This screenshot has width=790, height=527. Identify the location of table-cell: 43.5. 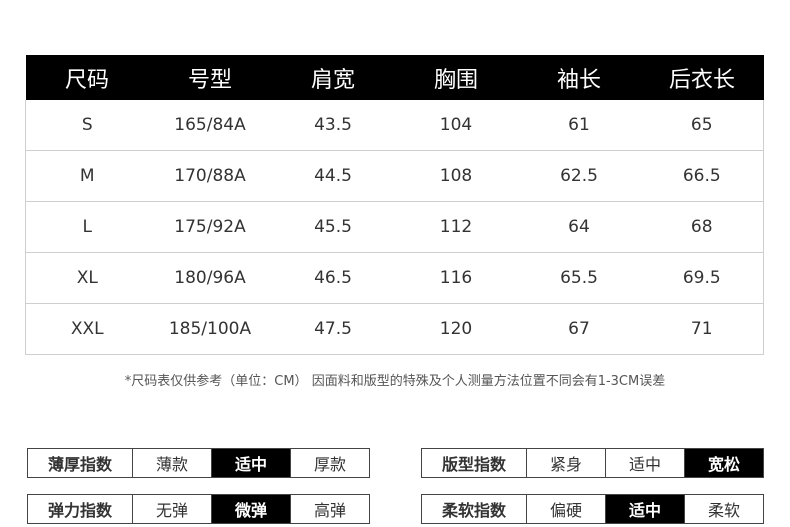
(333, 125).